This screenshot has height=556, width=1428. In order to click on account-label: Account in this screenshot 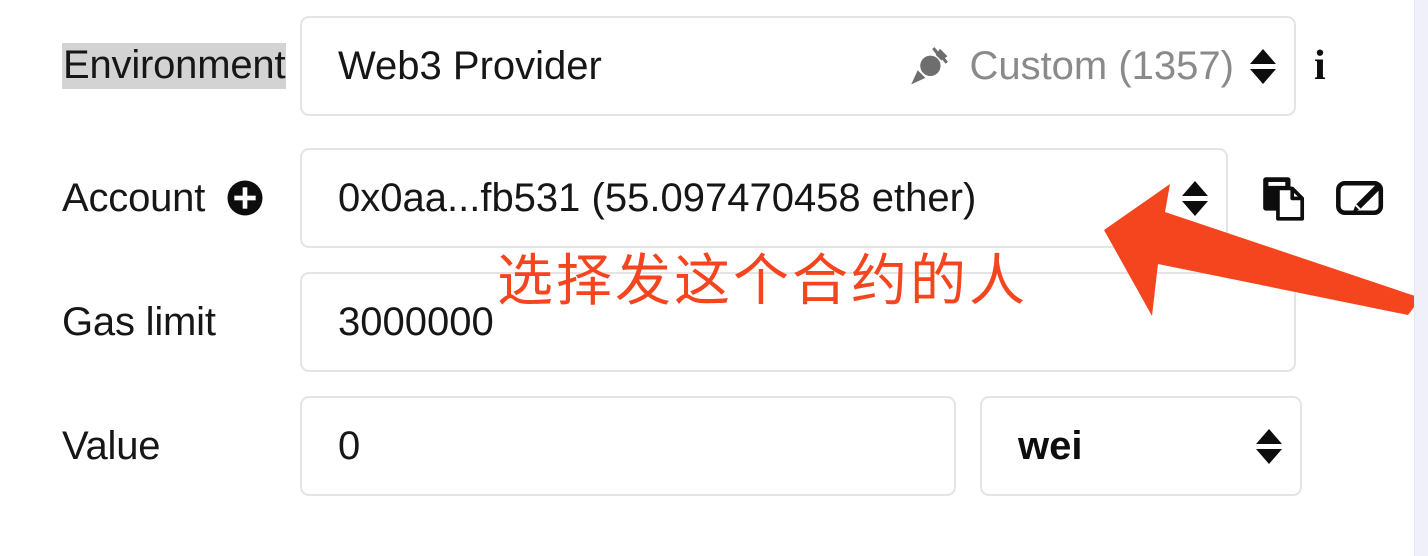, I will do `click(150, 198)`.